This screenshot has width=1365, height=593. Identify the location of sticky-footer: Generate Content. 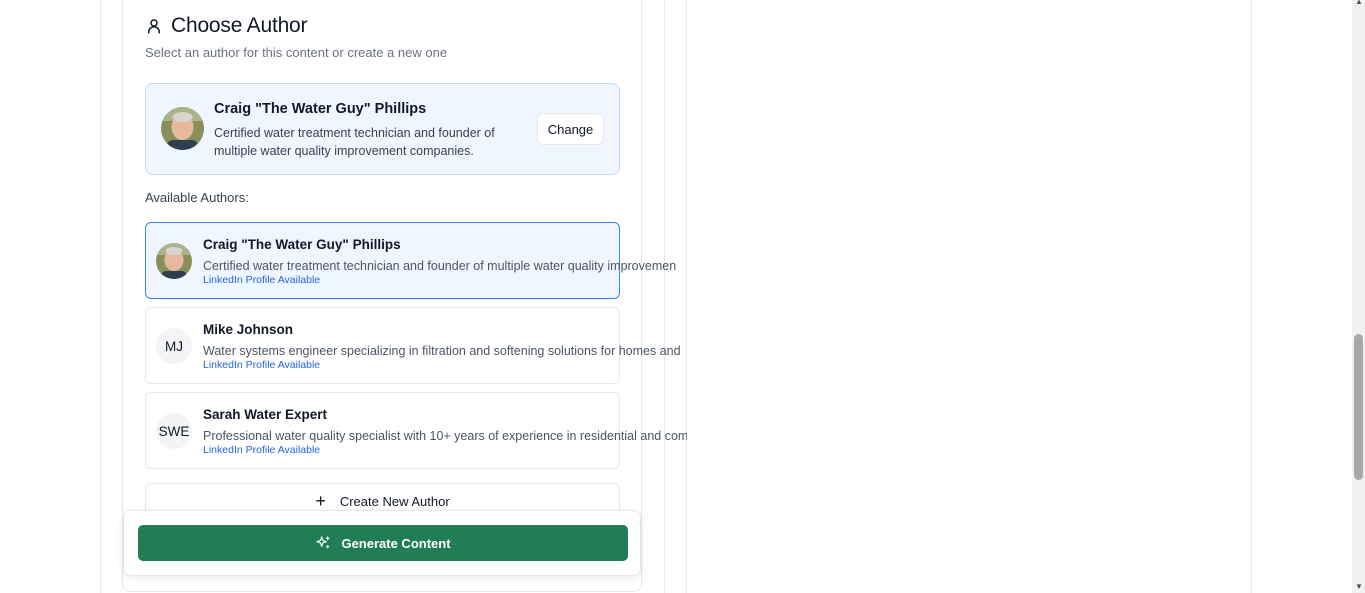
(382, 543).